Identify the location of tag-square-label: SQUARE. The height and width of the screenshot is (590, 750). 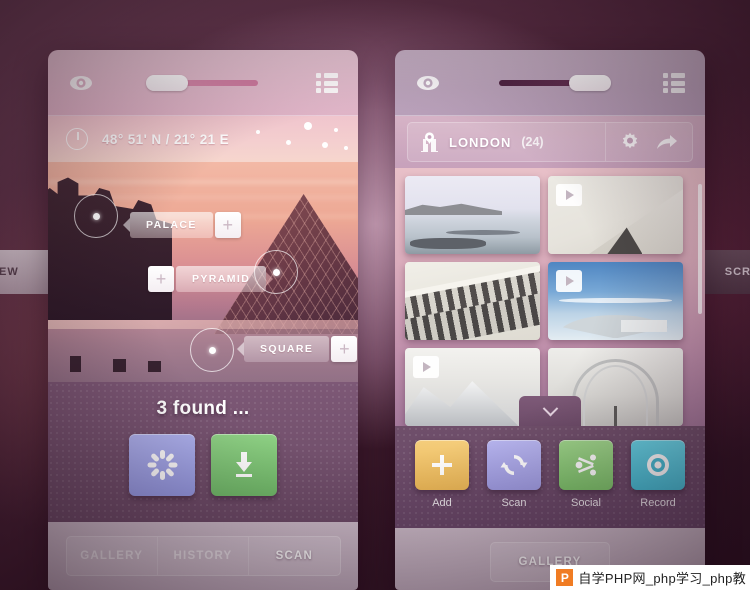
(287, 349).